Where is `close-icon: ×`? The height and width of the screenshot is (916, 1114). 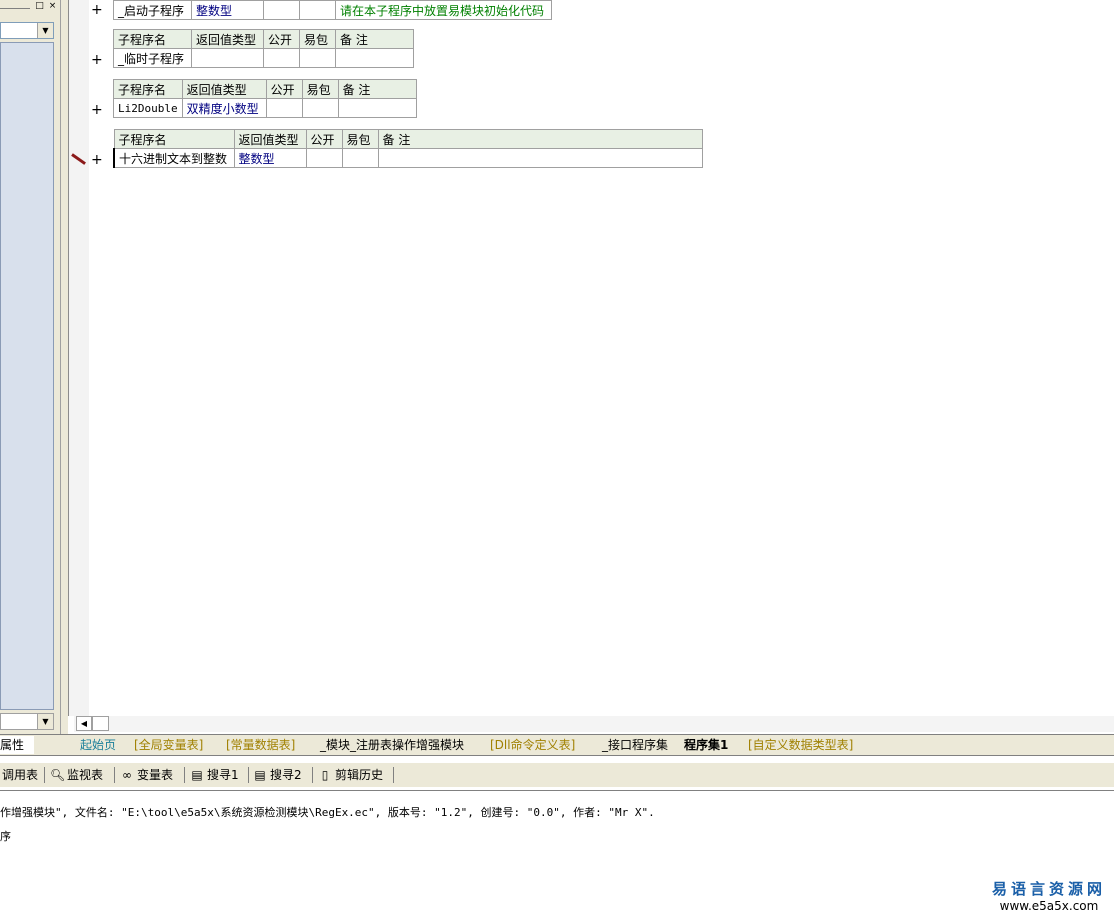
close-icon: × is located at coordinates (52, 6).